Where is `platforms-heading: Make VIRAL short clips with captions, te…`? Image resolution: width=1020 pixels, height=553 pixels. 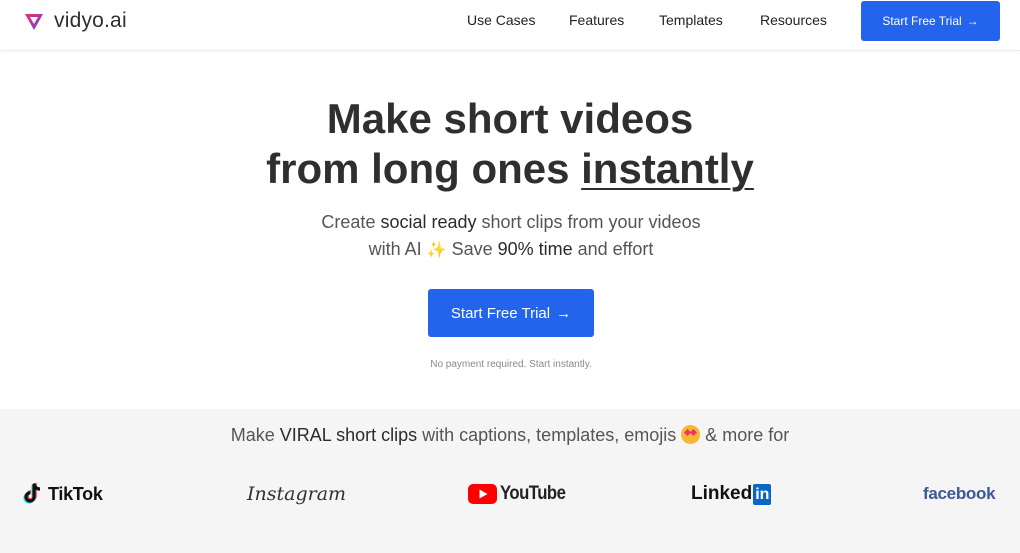 platforms-heading: Make VIRAL short clips with captions, te… is located at coordinates (510, 435).